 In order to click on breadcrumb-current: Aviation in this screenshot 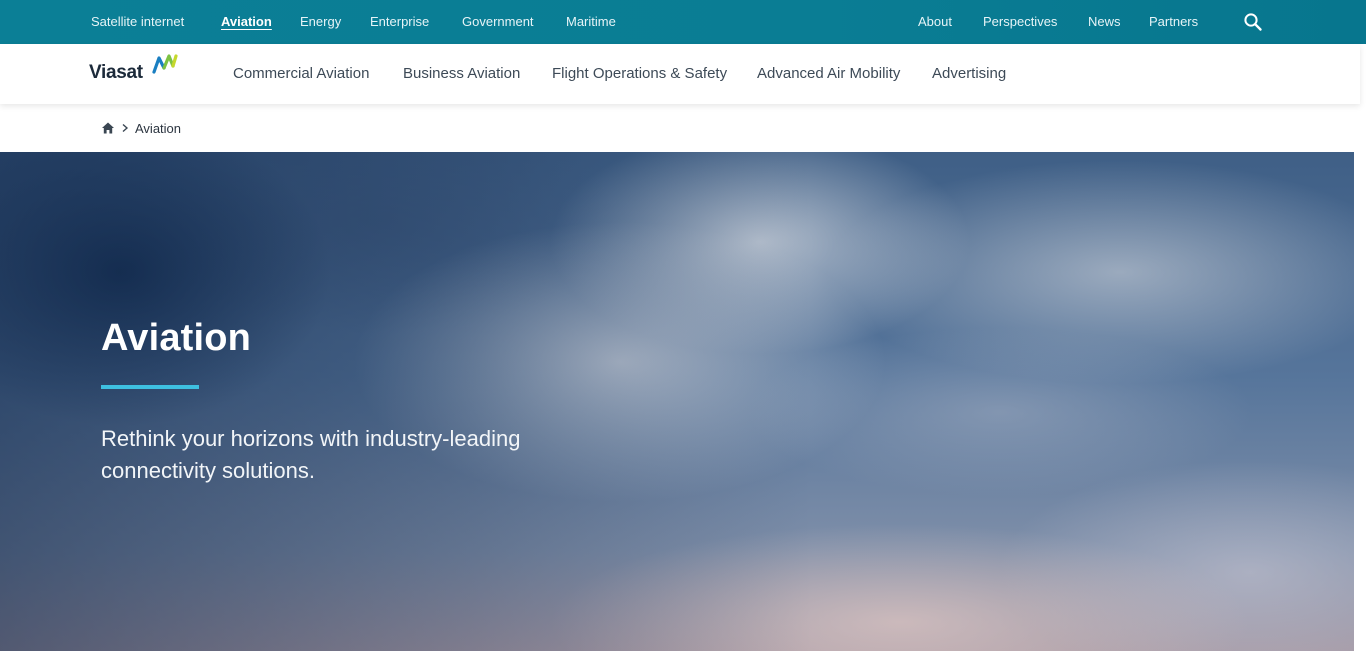, I will do `click(158, 128)`.